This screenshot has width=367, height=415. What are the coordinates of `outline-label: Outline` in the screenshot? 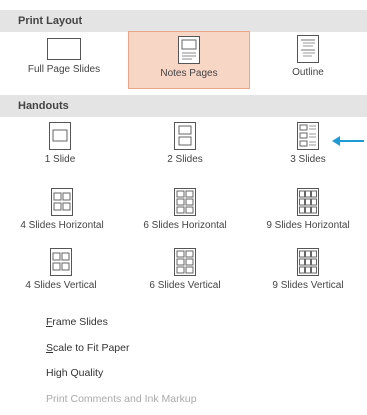 It's located at (308, 72).